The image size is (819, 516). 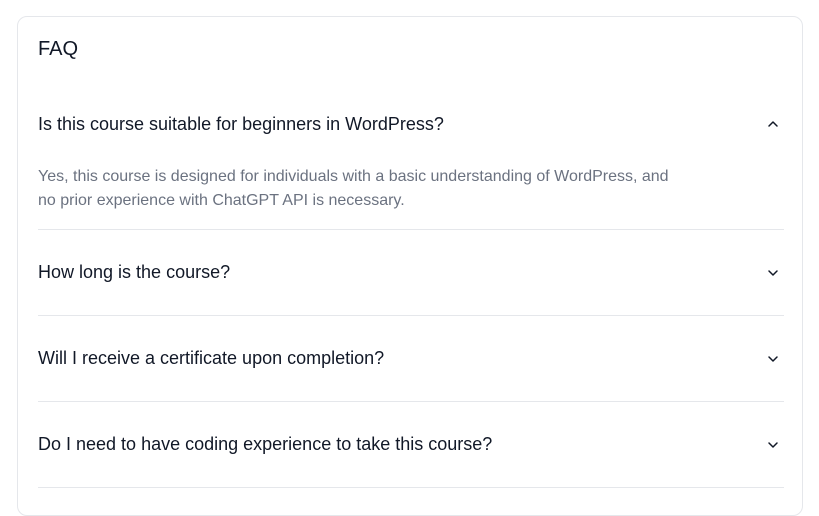 I want to click on chevron-up-icon, so click(x=773, y=124).